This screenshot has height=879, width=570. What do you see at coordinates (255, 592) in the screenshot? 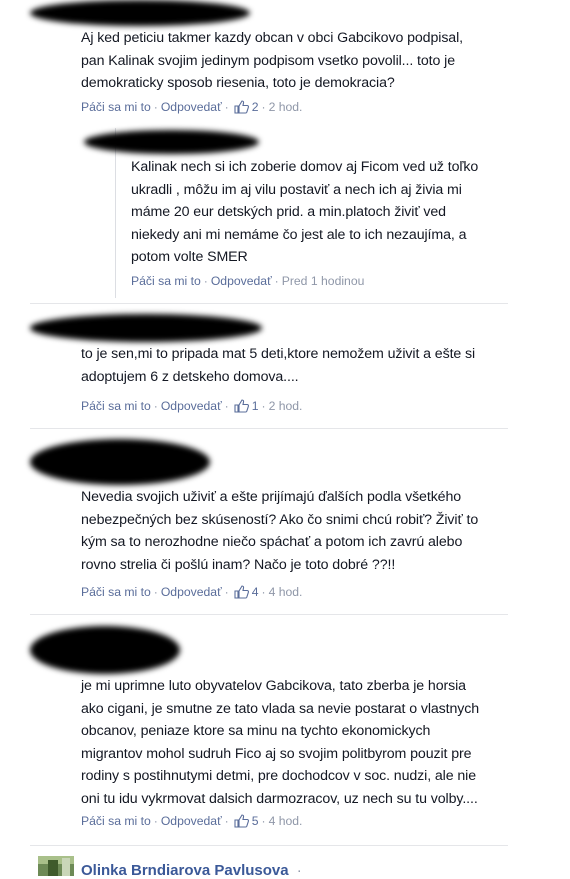
I see `like-count: 4` at bounding box center [255, 592].